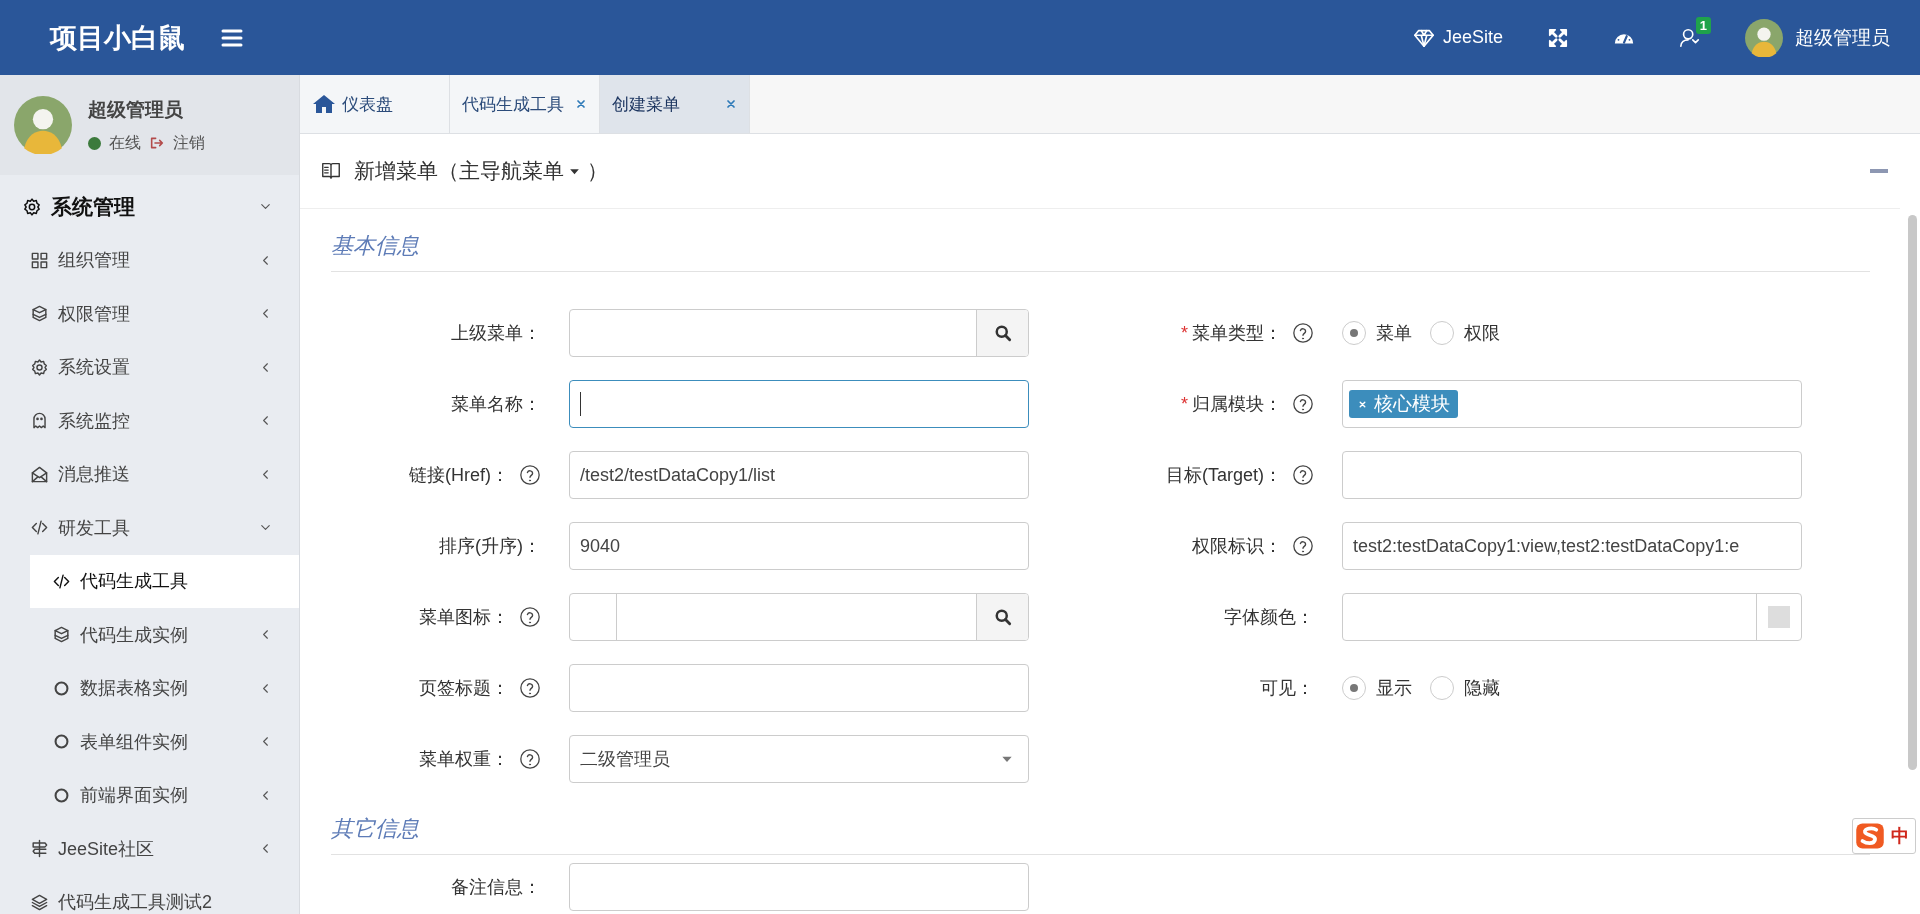  Describe the element at coordinates (1237, 333) in the screenshot. I see `field-label: 菜单类型：` at that location.